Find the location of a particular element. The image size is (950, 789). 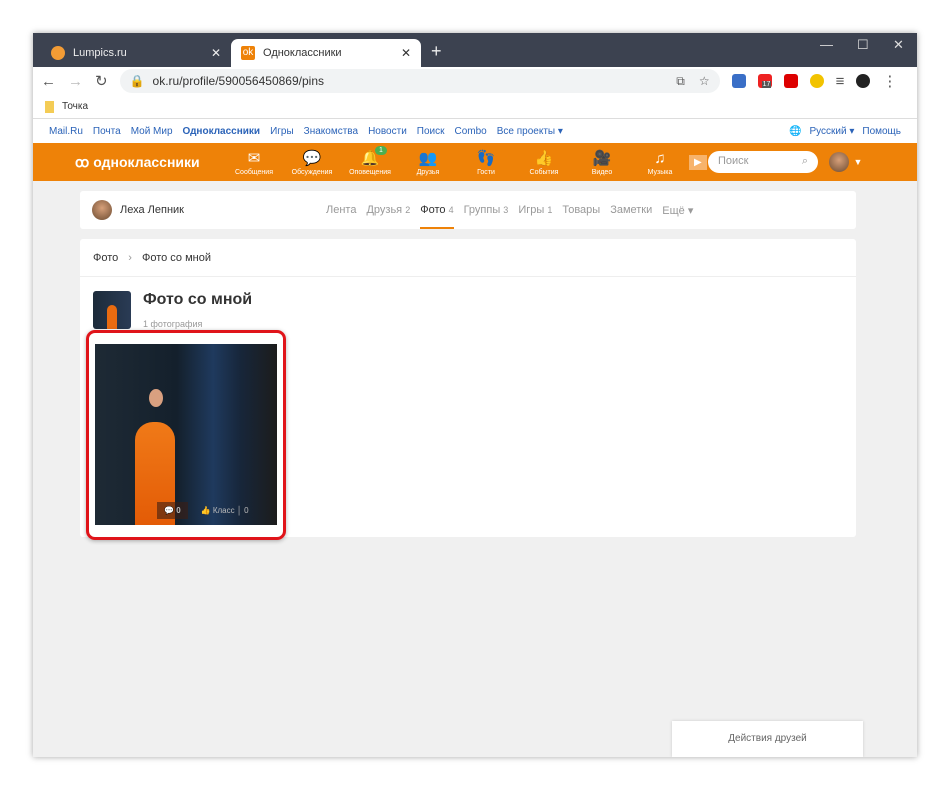

nav-video: 🎥 Видео is located at coordinates (602, 162).